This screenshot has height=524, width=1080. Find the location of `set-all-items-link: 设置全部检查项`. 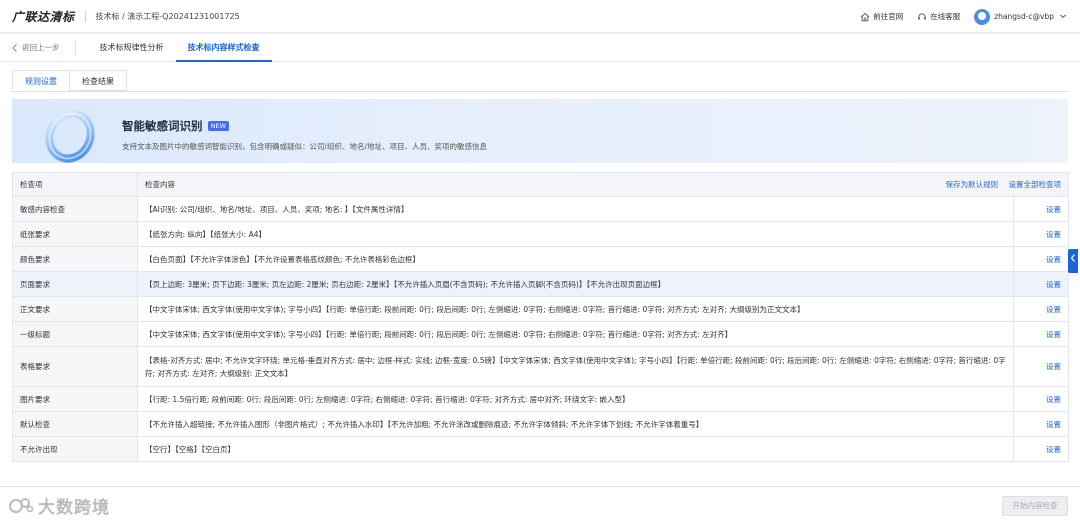

set-all-items-link: 设置全部检查项 is located at coordinates (1035, 184).